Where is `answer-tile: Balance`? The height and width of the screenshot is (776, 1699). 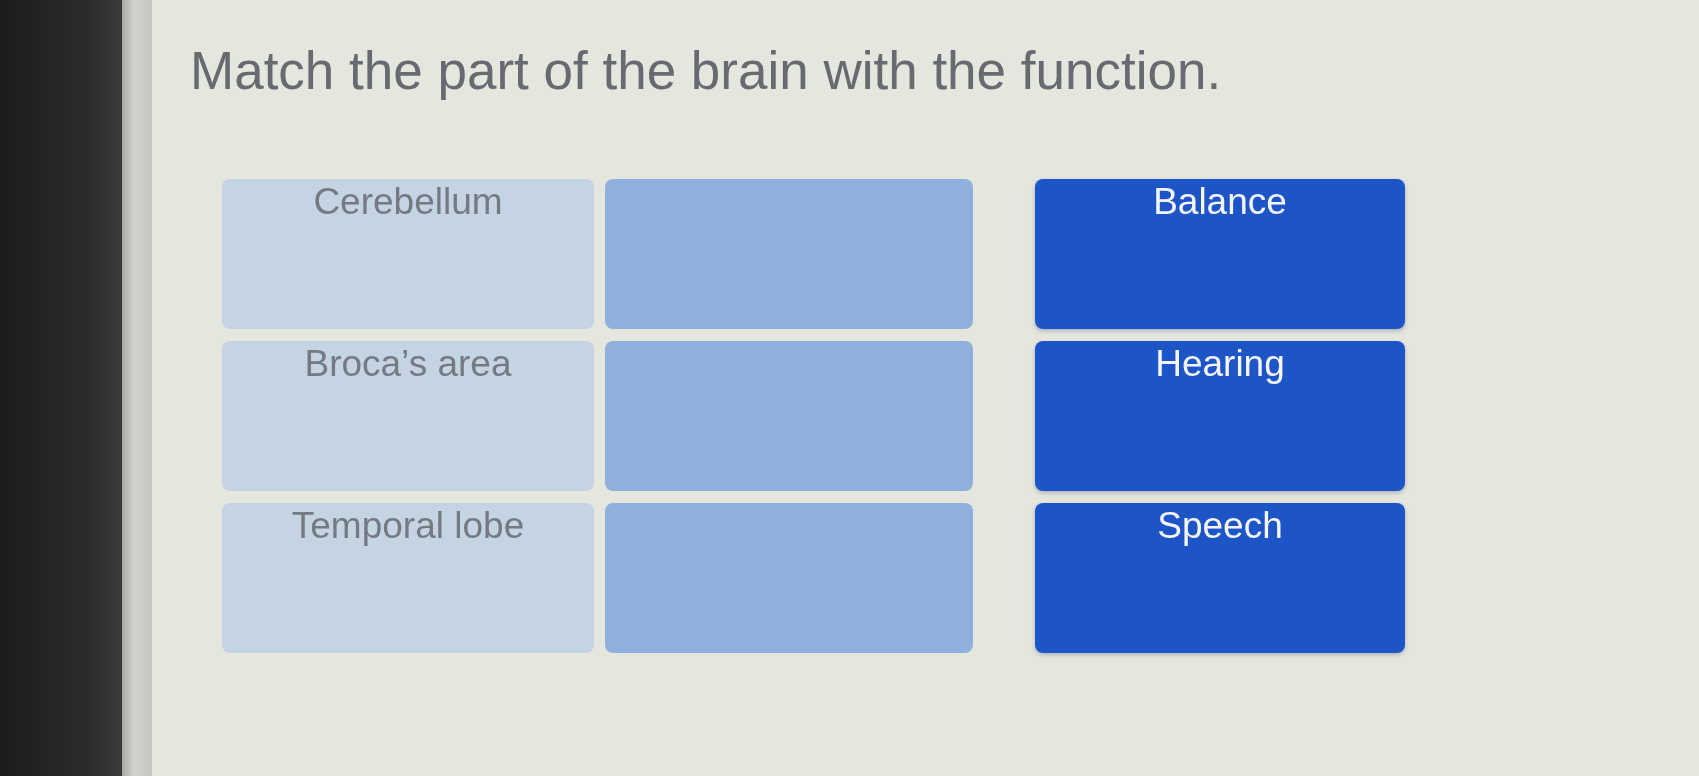 answer-tile: Balance is located at coordinates (1220, 254).